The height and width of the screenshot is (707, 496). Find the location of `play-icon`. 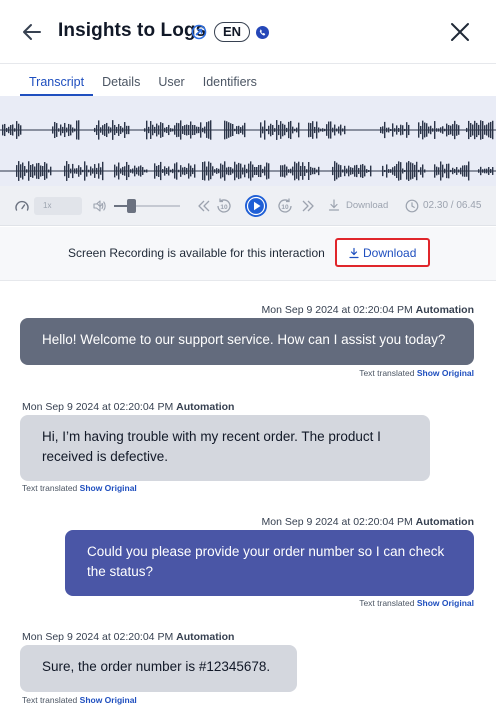

play-icon is located at coordinates (256, 206).